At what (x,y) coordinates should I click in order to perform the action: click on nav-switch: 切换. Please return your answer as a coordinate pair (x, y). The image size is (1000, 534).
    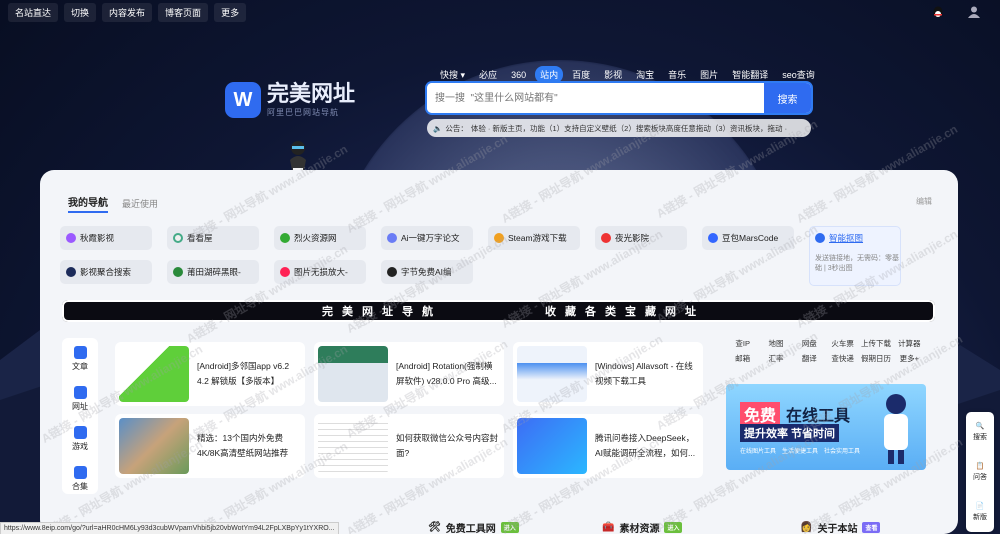
    Looking at the image, I should click on (80, 12).